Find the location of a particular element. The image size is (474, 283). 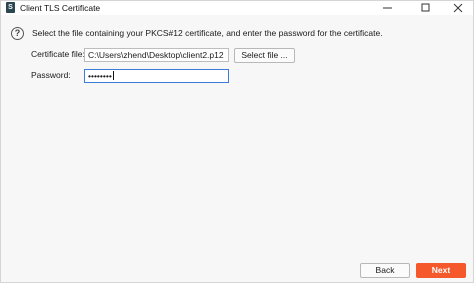

window-title: Client TLS Certificate is located at coordinates (60, 8).